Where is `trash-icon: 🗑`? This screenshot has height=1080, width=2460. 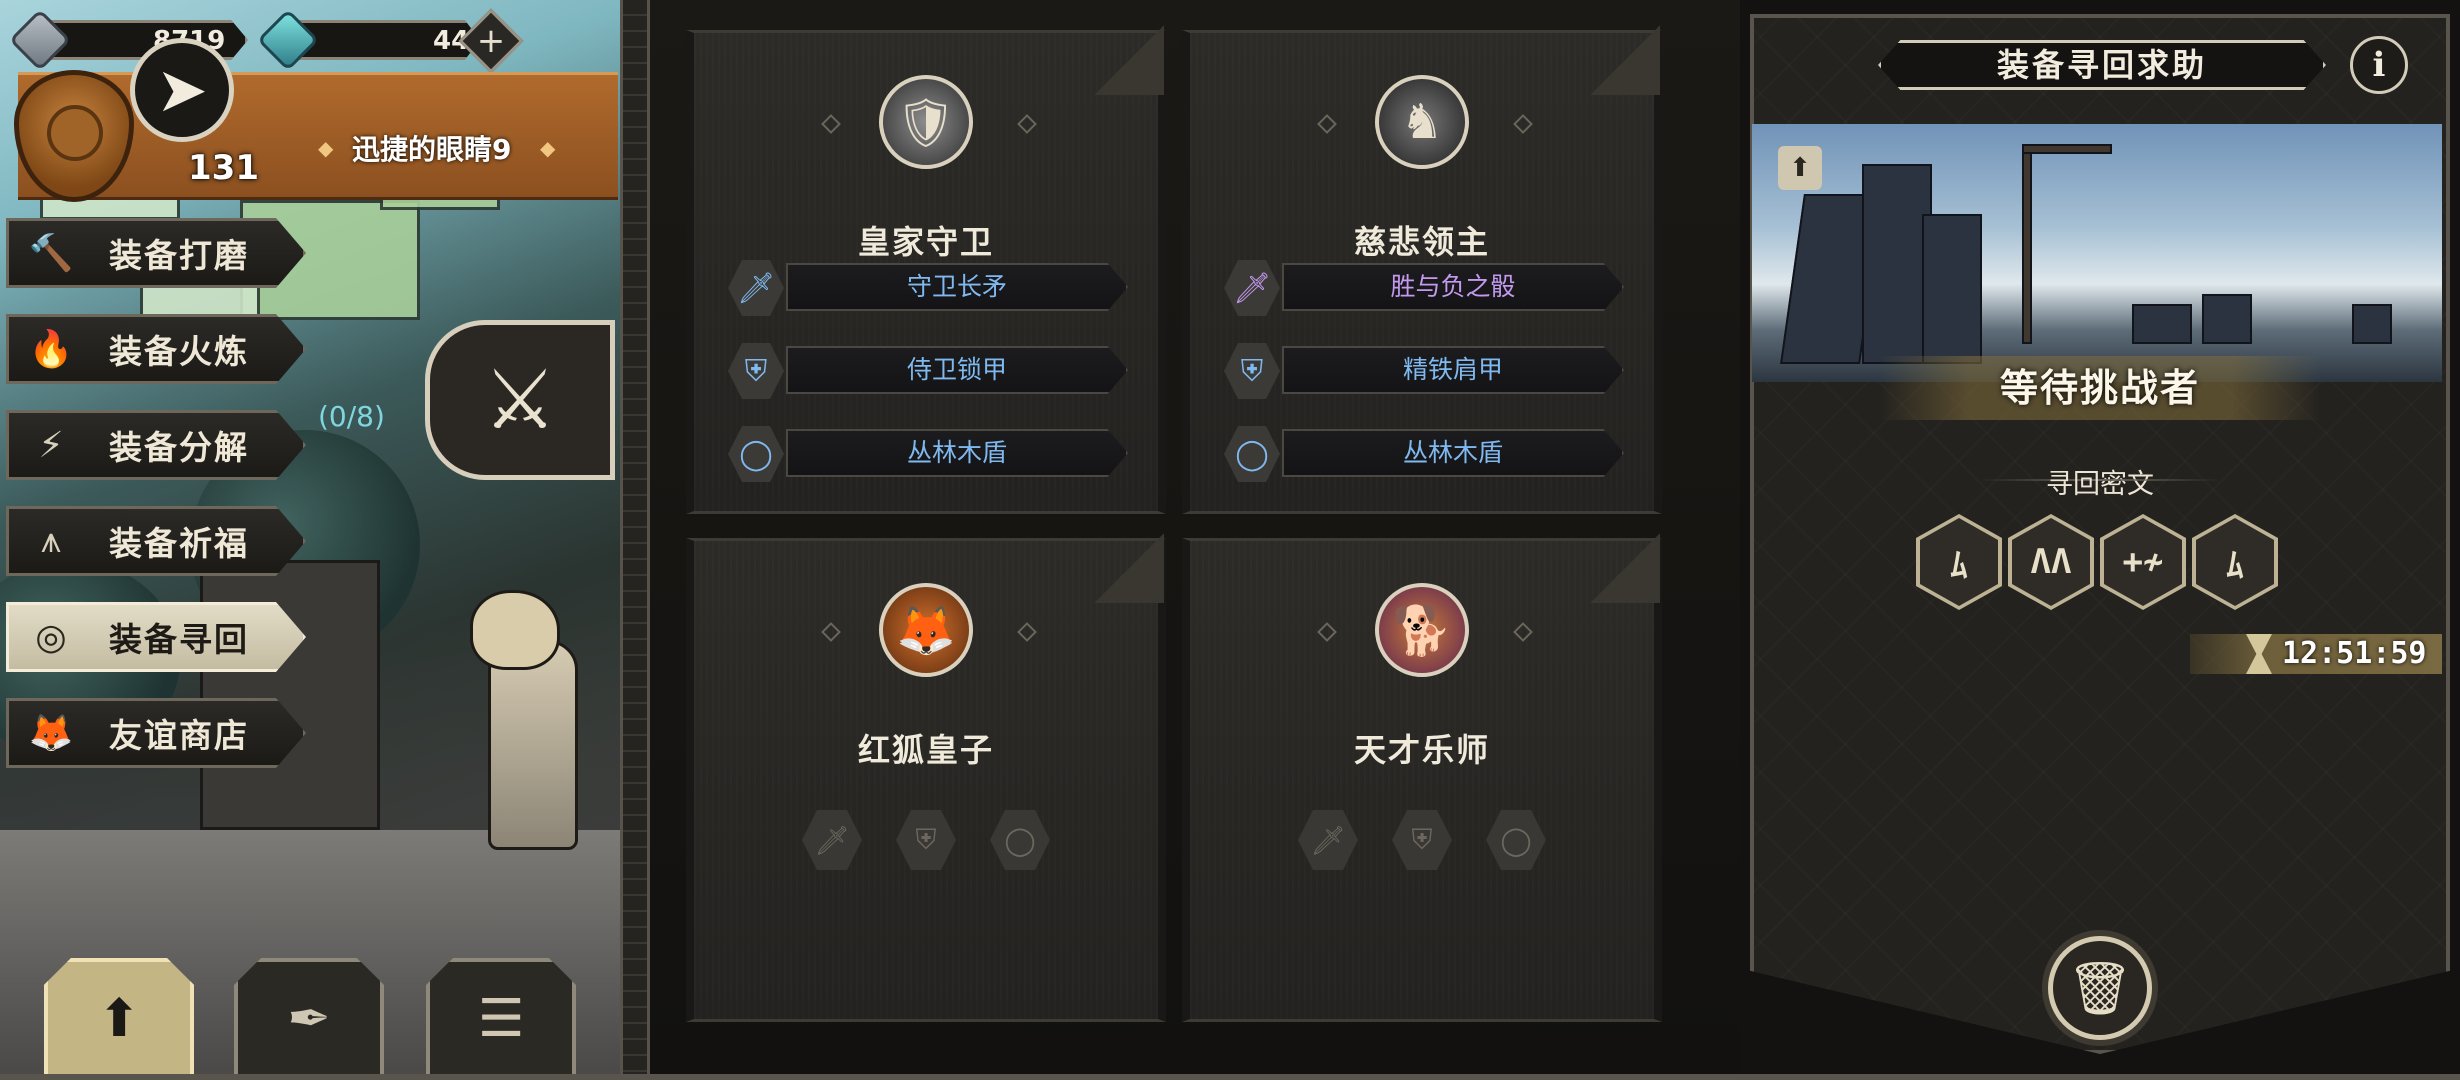
trash-icon: 🗑 is located at coordinates (2099, 989).